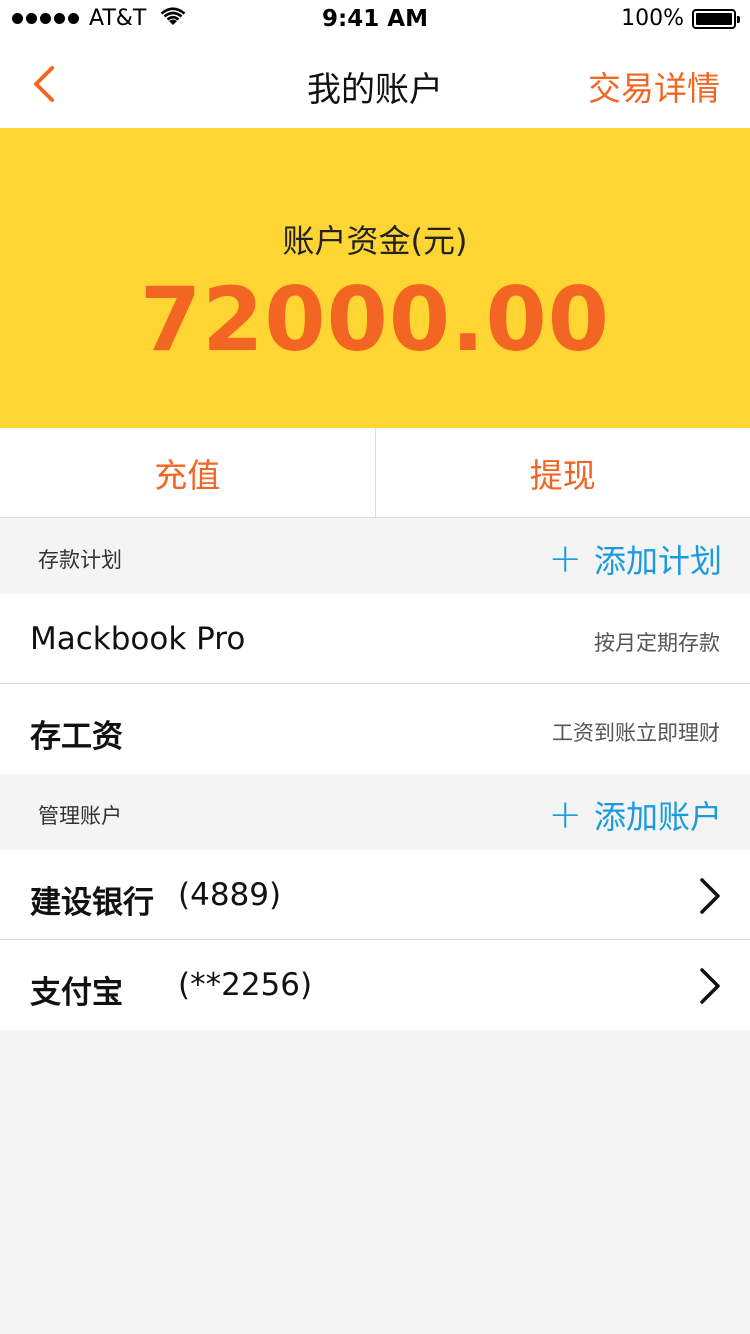 The image size is (750, 1334). I want to click on nav-bar: 我的账户 交易详情, so click(375, 84).